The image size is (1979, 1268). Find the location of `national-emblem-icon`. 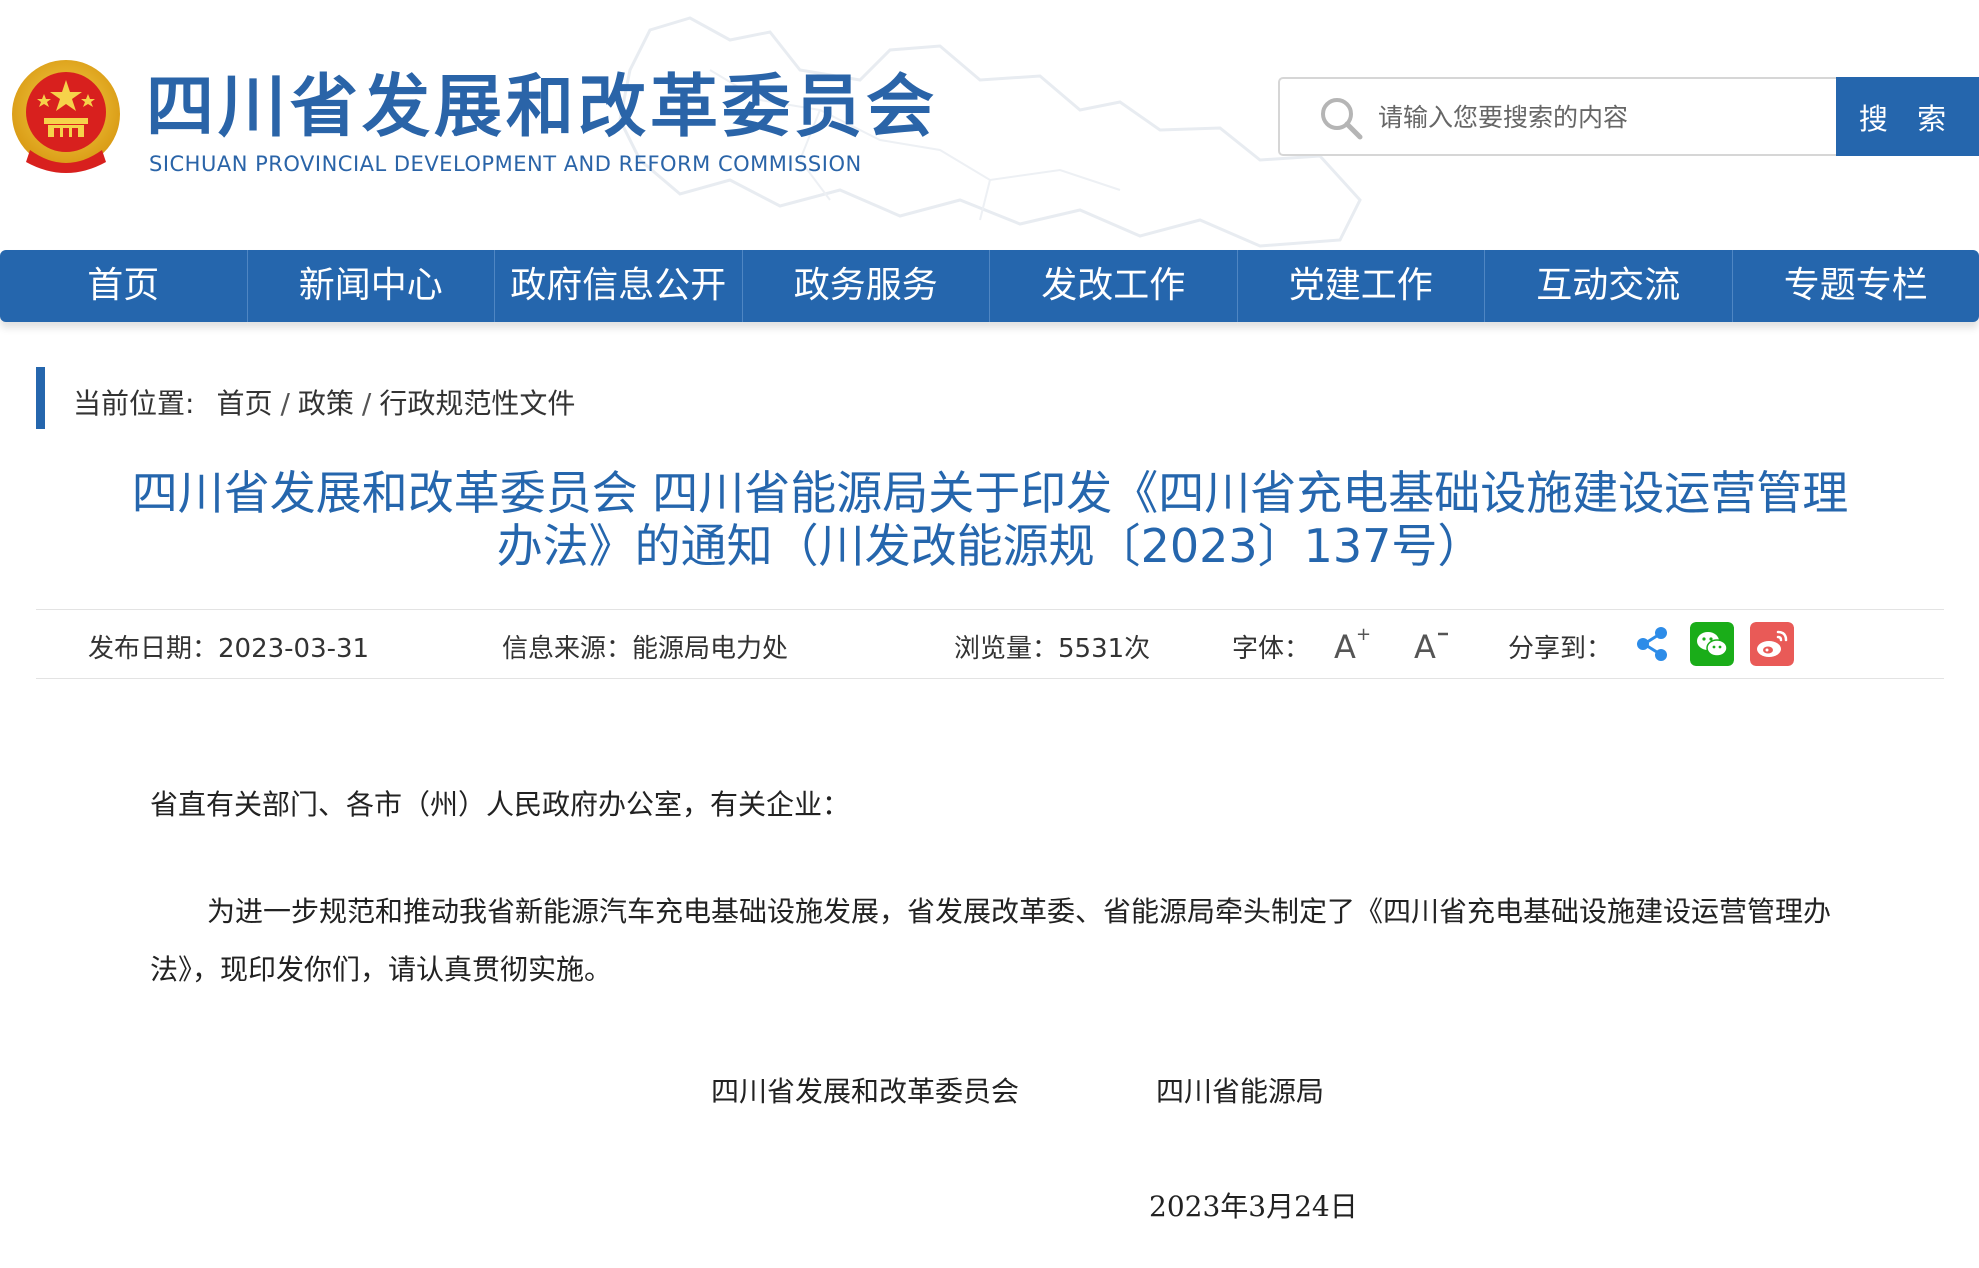

national-emblem-icon is located at coordinates (66, 116).